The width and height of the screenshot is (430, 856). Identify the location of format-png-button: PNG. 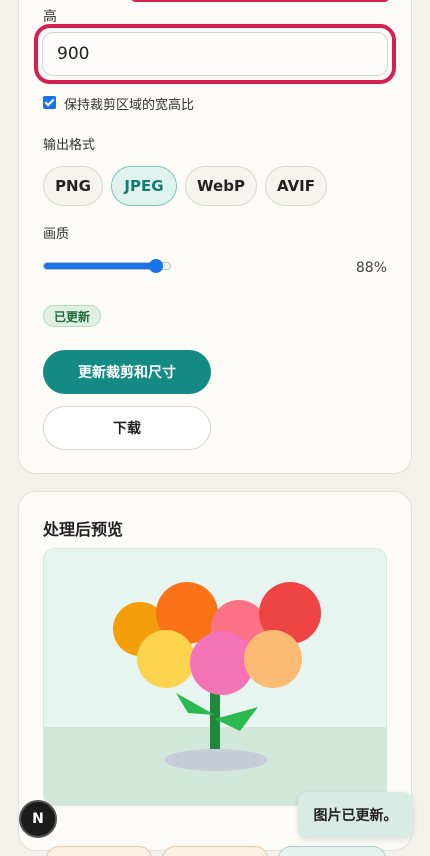
(73, 186).